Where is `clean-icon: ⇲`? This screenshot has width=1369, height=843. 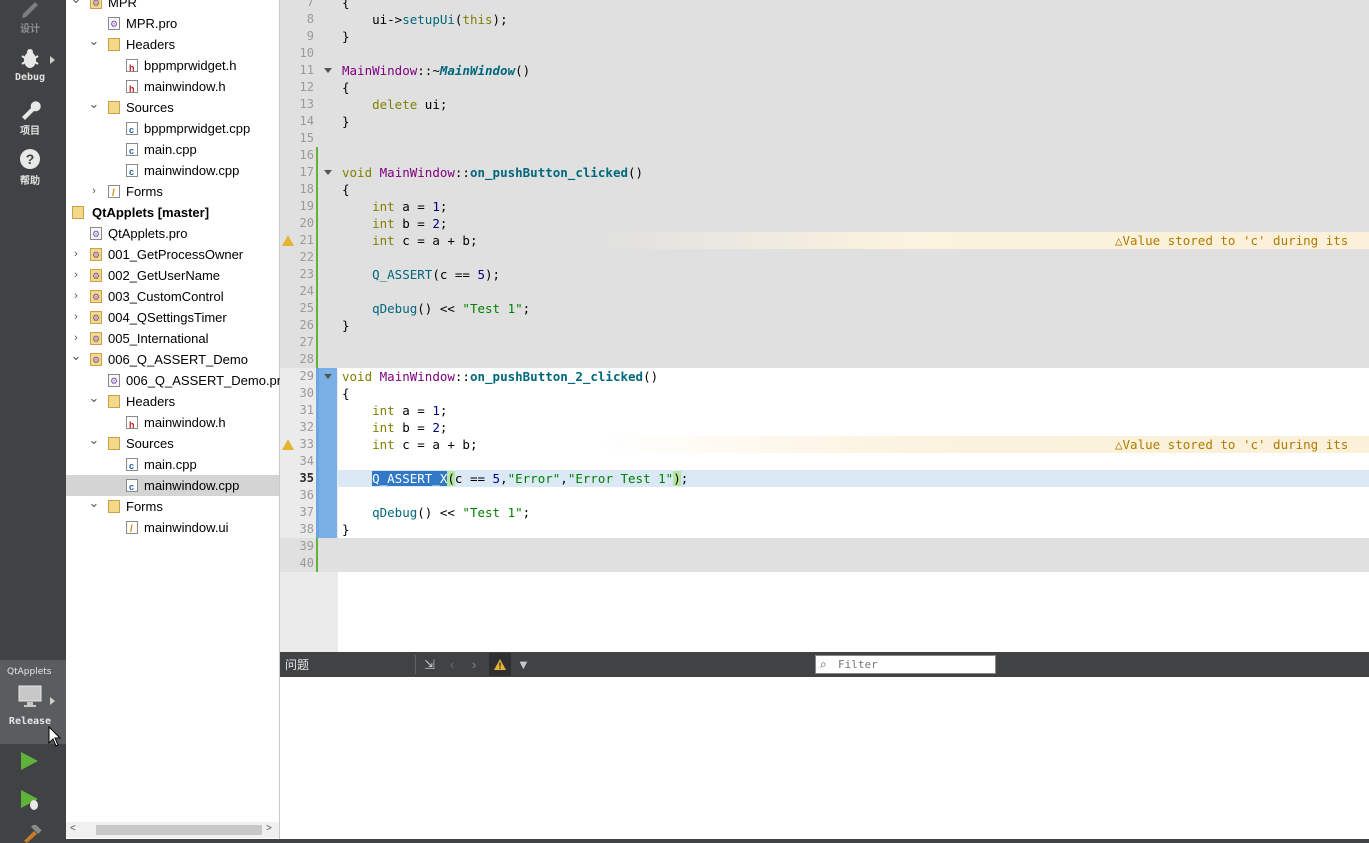
clean-icon: ⇲ is located at coordinates (429, 665).